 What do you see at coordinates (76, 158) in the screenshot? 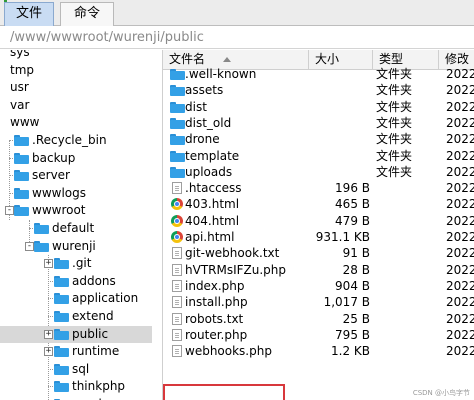
I see `tree-item-backup: backup` at bounding box center [76, 158].